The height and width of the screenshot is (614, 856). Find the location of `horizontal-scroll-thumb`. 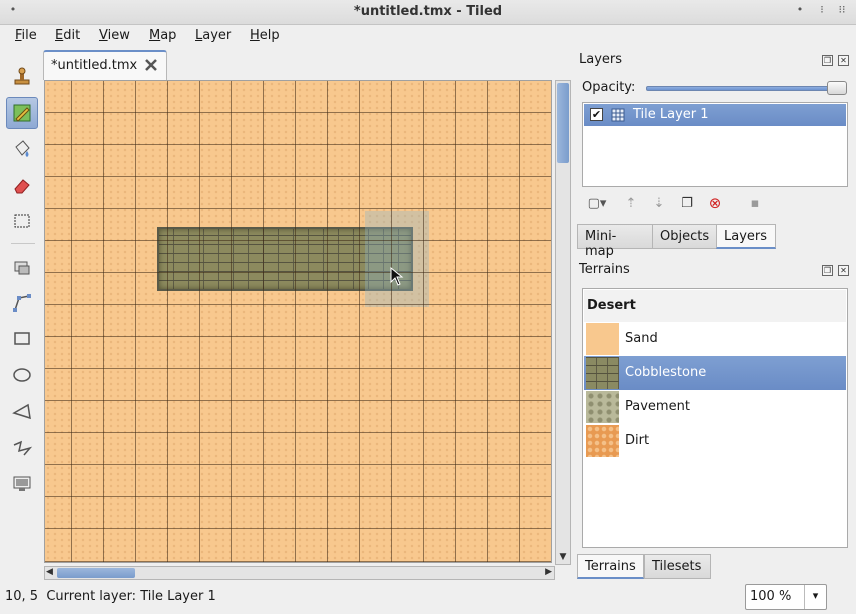

horizontal-scroll-thumb is located at coordinates (96, 573).